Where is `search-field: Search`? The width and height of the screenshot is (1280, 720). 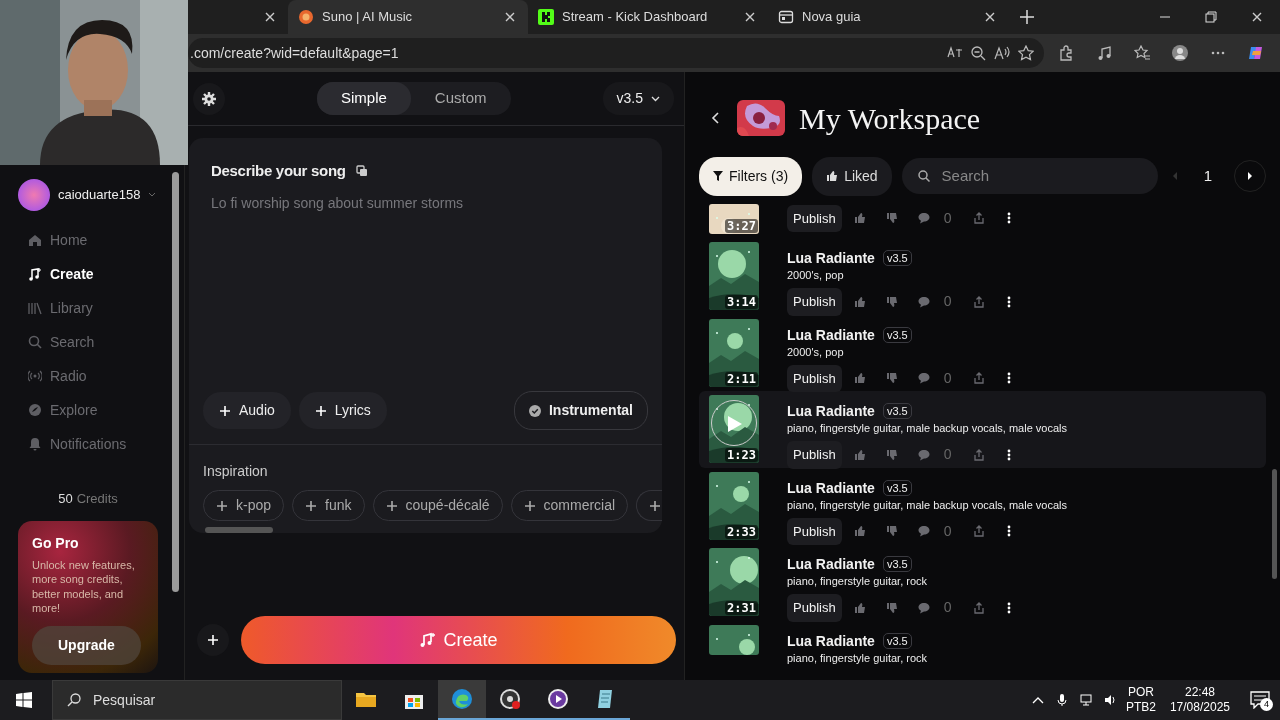 search-field: Search is located at coordinates (1029, 176).